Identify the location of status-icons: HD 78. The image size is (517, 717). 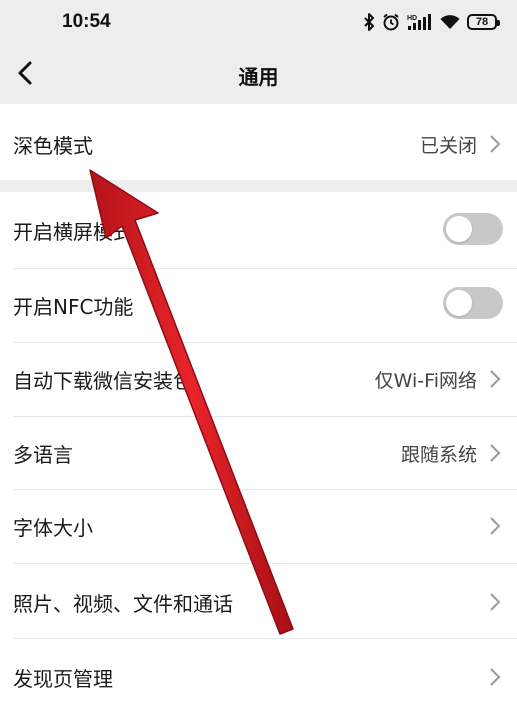
(431, 22).